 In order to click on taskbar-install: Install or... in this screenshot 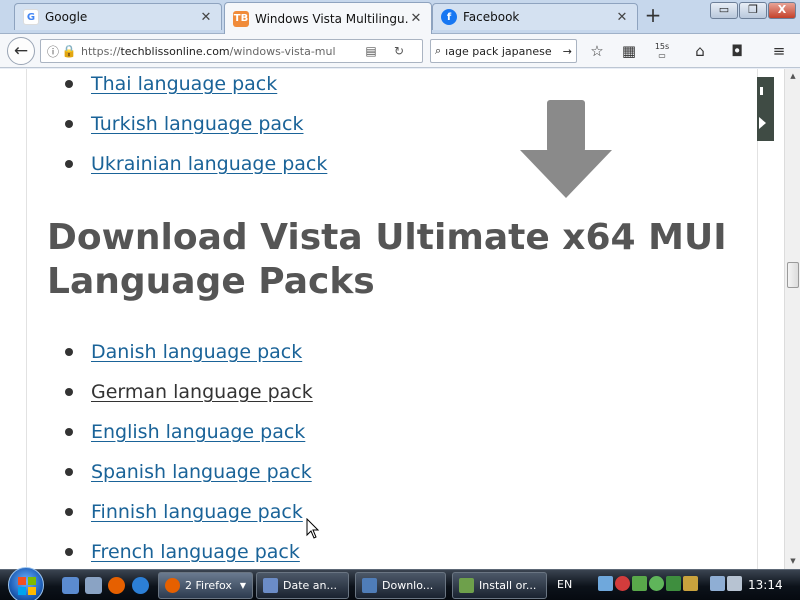, I will do `click(499, 585)`.